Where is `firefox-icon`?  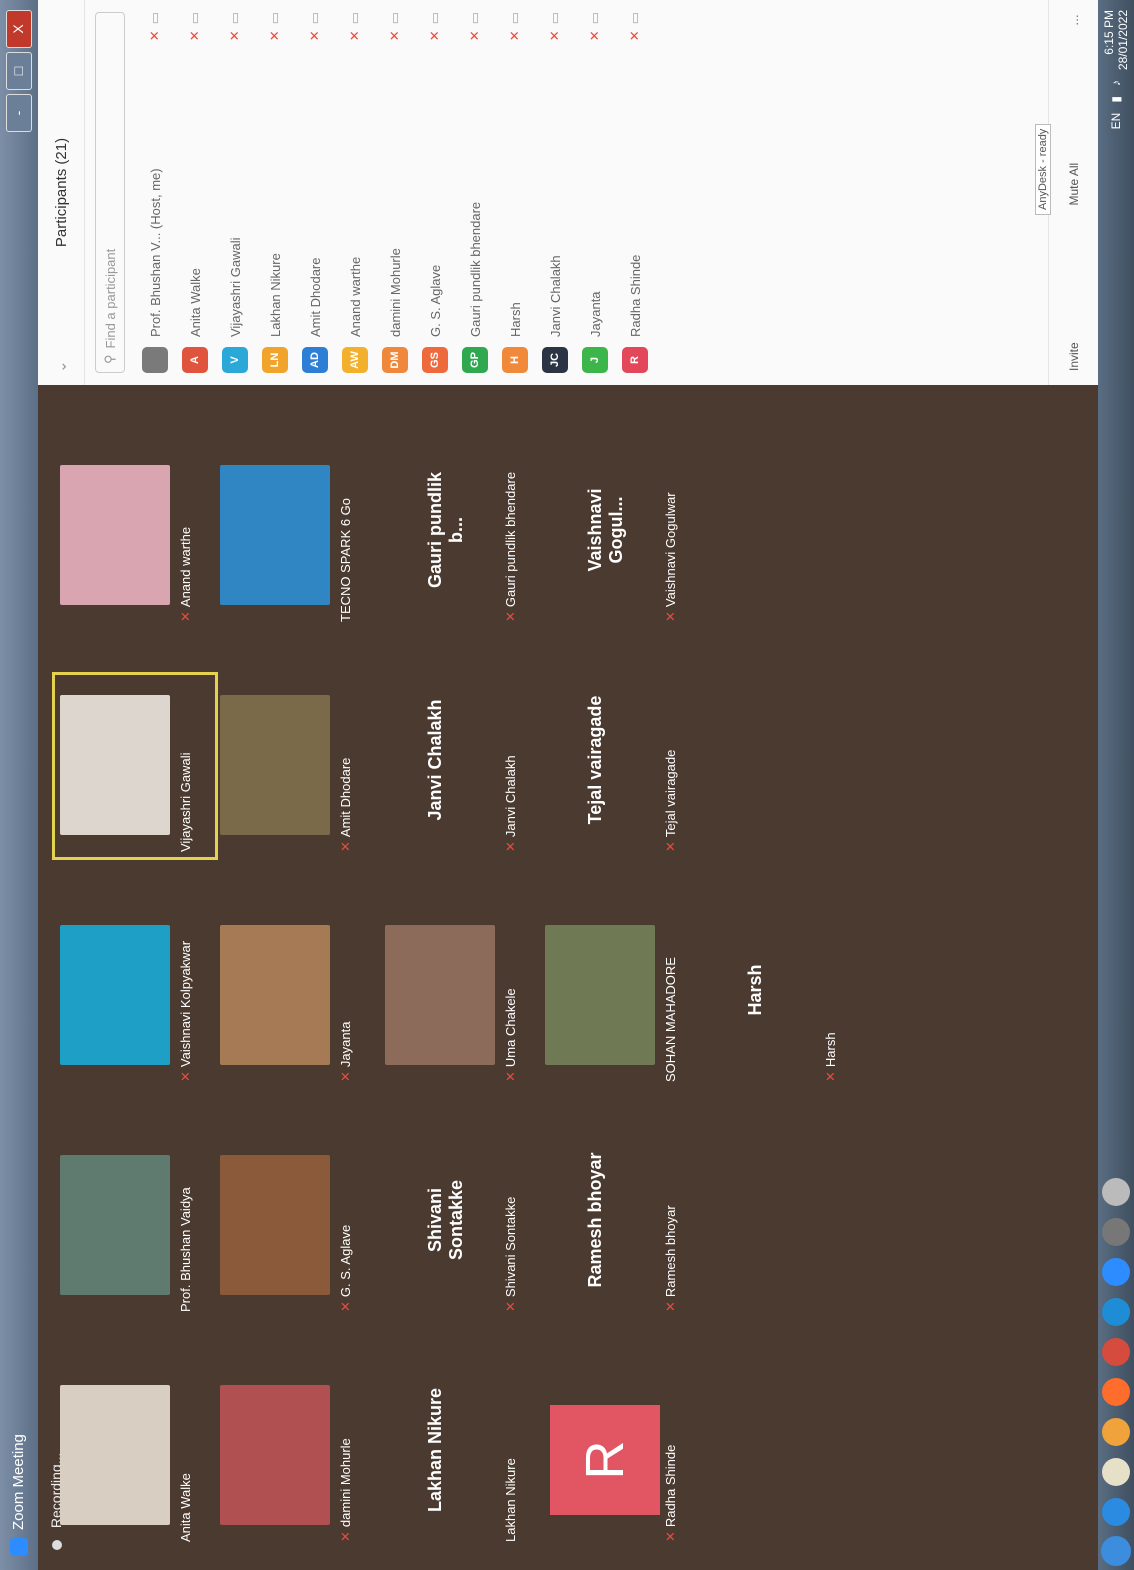
firefox-icon is located at coordinates (1116, 1432).